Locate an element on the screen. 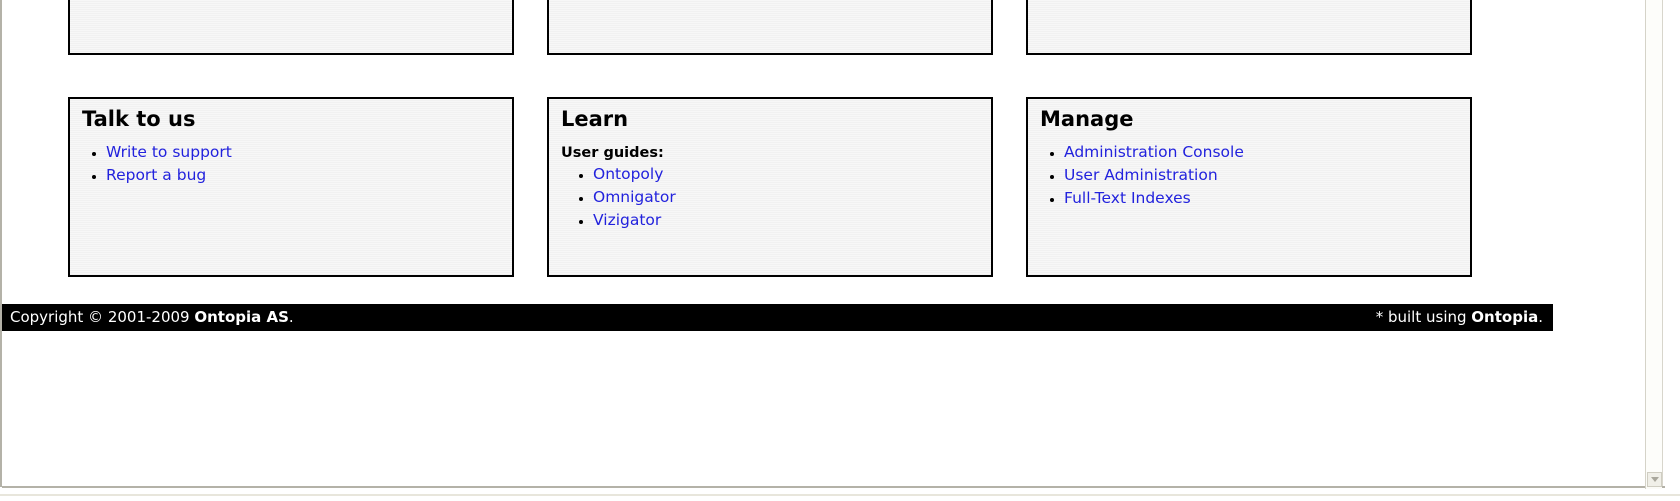 The image size is (1680, 501). window-bottom-edge is located at coordinates (840, 495).